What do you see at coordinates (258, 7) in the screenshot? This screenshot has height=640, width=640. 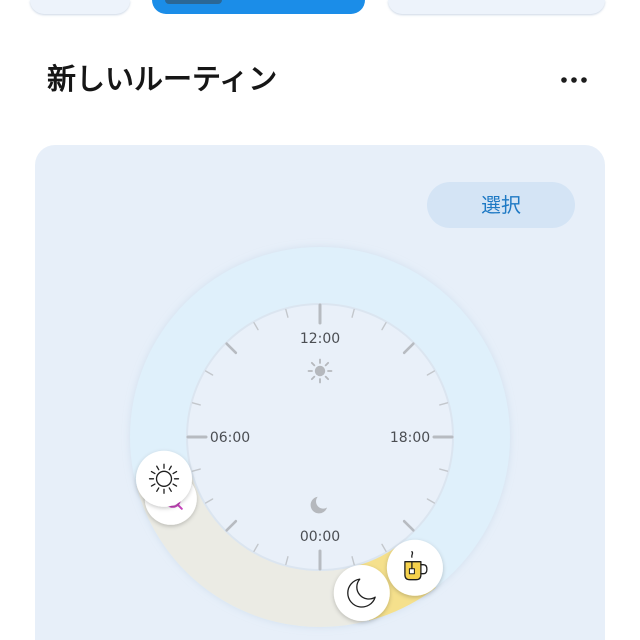 I see `top-card-selected` at bounding box center [258, 7].